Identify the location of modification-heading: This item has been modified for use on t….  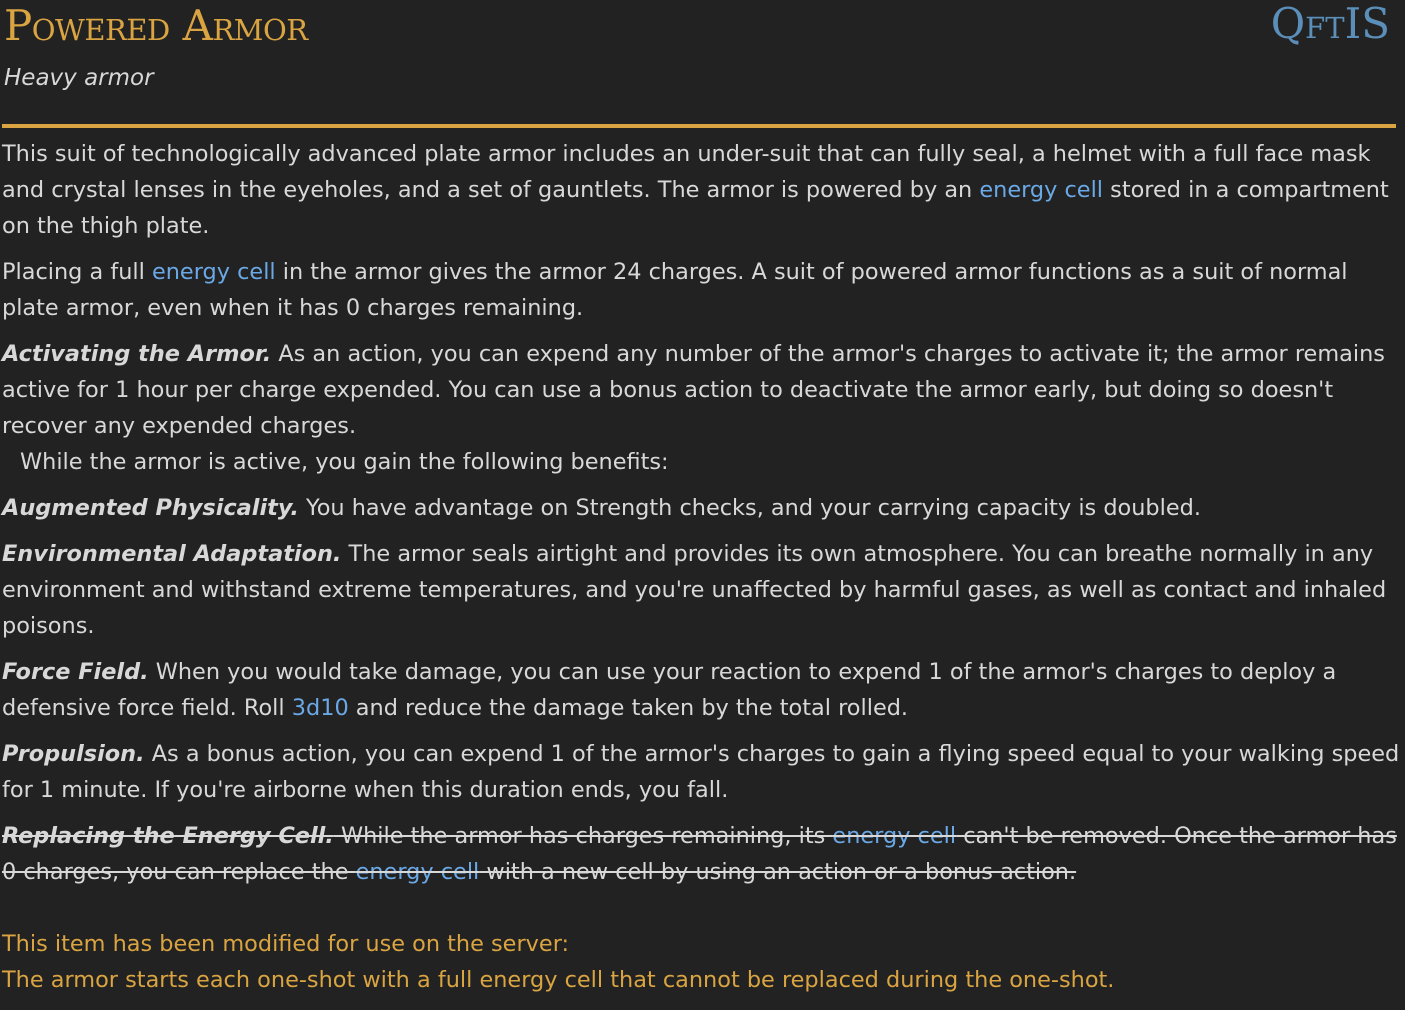
(286, 944).